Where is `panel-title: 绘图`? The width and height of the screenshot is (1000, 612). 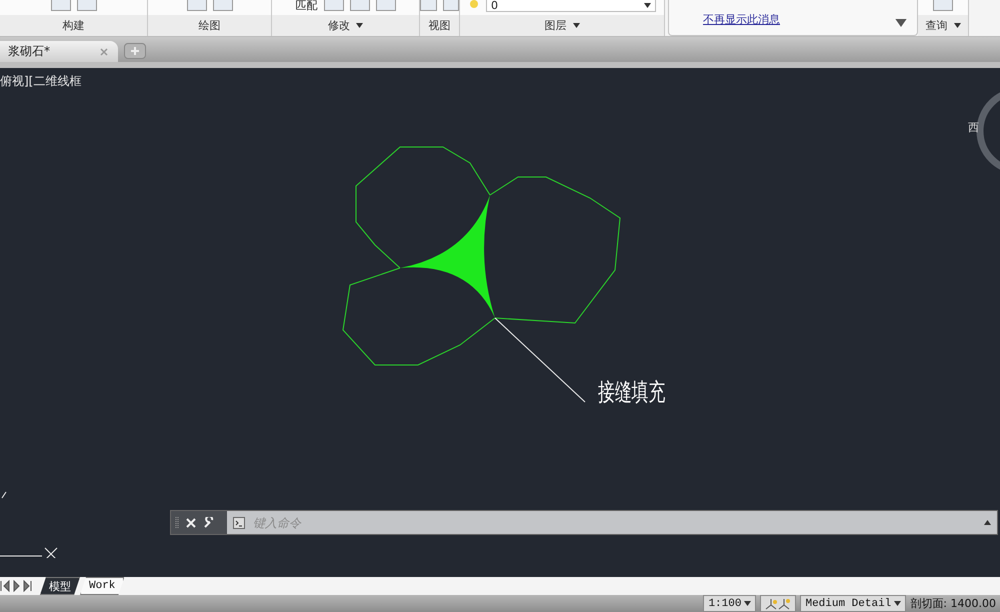 panel-title: 绘图 is located at coordinates (209, 25).